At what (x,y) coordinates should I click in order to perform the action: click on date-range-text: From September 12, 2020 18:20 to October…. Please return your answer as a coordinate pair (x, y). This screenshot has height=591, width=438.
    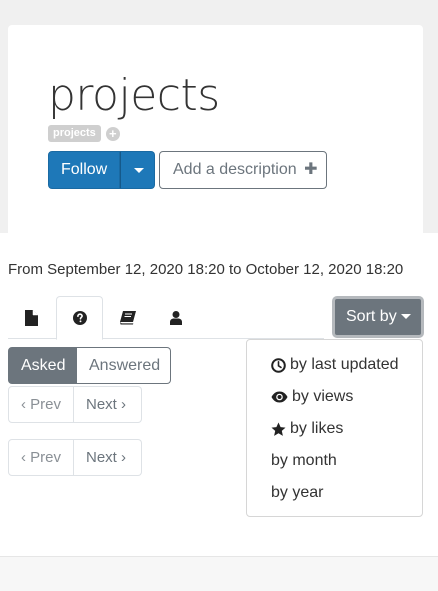
    Looking at the image, I should click on (206, 269).